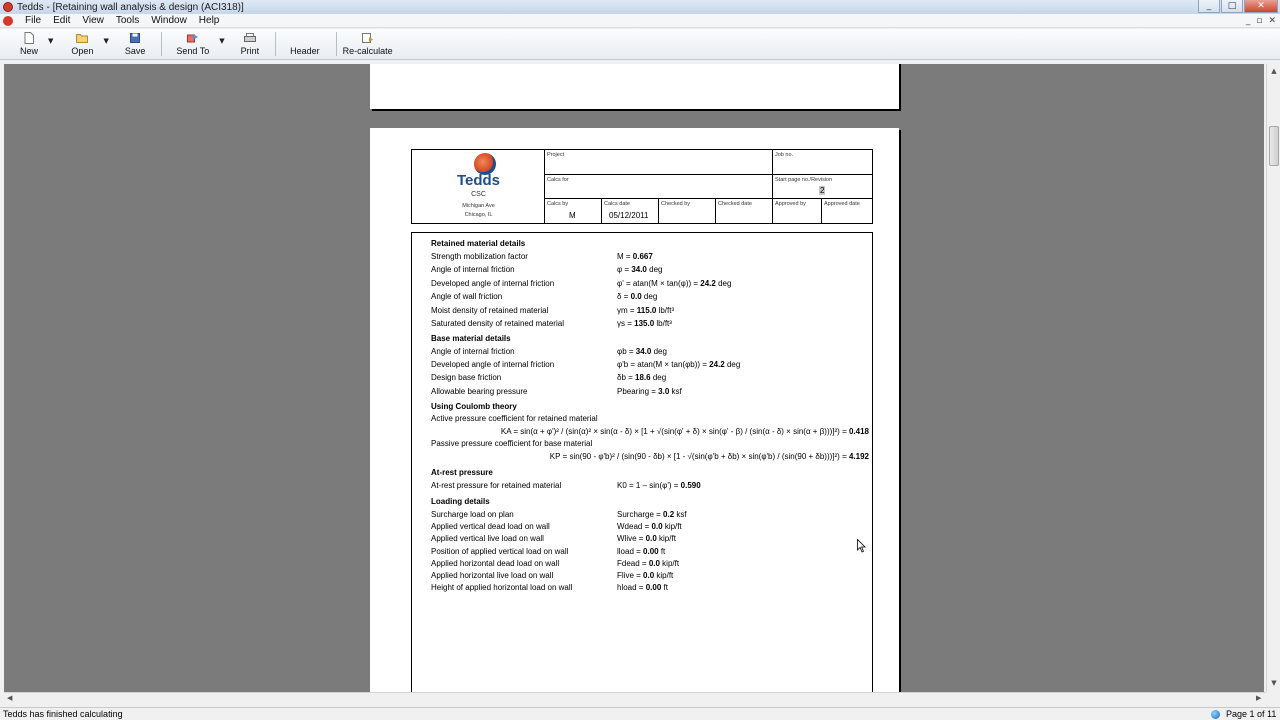 The height and width of the screenshot is (720, 1280). What do you see at coordinates (630, 575) in the screenshot?
I see `loading-row-symbol: Flive =` at bounding box center [630, 575].